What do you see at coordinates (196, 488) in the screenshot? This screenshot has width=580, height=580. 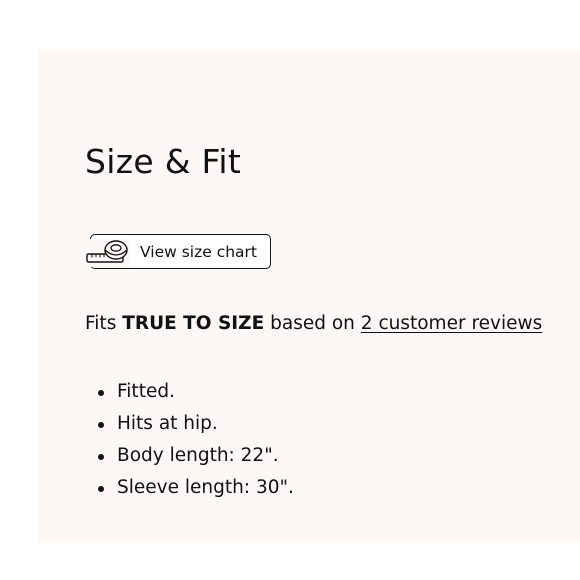 I see `list-item: Sleeve length: 30".` at bounding box center [196, 488].